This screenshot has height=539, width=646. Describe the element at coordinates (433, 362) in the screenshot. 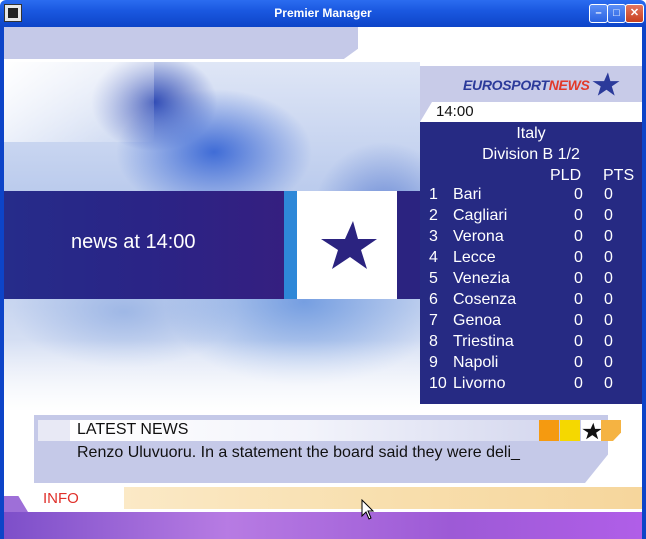

I see `row-position: 9` at that location.